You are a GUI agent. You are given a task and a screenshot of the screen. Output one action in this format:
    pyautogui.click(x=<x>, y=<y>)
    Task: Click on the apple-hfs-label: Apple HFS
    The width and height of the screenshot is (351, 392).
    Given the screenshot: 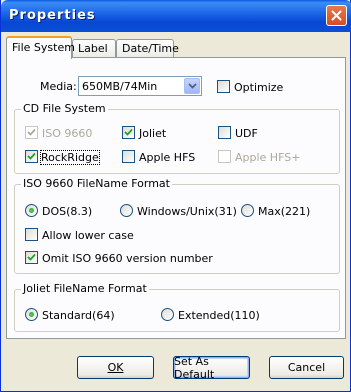 What is the action you would take?
    pyautogui.click(x=167, y=157)
    